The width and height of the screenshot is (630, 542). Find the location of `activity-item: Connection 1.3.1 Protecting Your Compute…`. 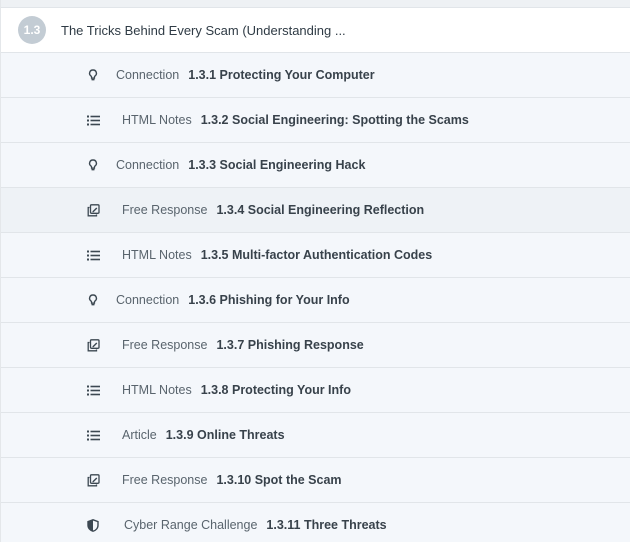

activity-item: Connection 1.3.1 Protecting Your Compute… is located at coordinates (315, 75).